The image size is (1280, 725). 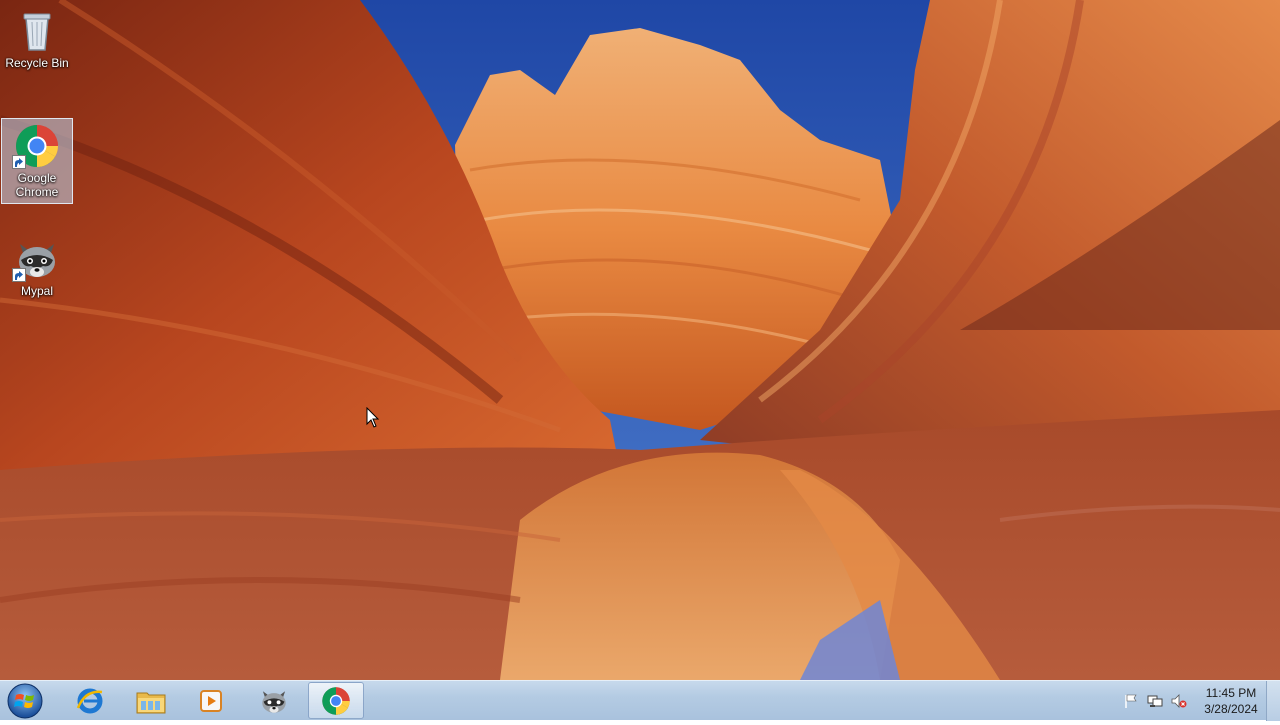 I want to click on file-explorer-icon, so click(x=151, y=702).